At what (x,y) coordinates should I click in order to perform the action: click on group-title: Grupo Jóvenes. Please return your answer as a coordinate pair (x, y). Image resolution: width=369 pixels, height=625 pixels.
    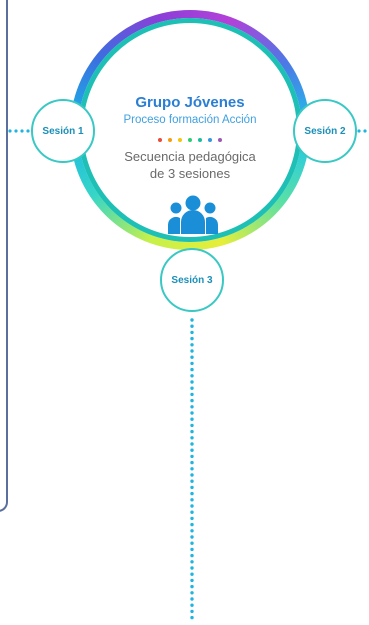
    Looking at the image, I should click on (190, 102).